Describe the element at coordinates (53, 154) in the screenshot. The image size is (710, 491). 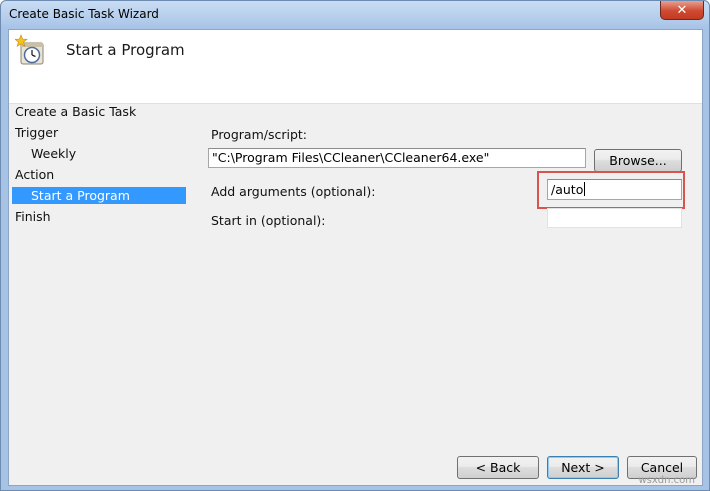
I see `step-weekly: Weekly` at that location.